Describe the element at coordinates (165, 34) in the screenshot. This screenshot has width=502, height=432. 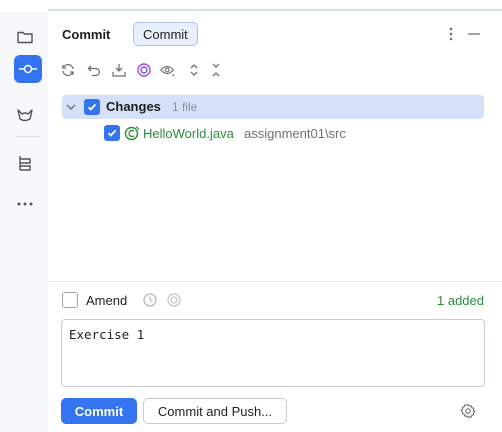
I see `tab-commit: Commit` at that location.